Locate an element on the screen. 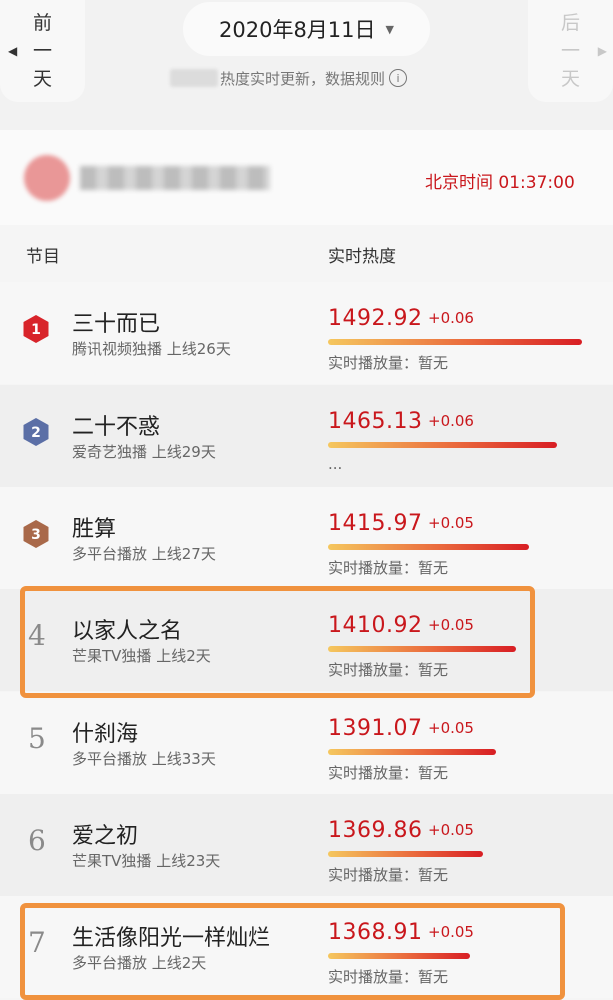 The height and width of the screenshot is (1000, 613). column-header-heat: 实时热度 is located at coordinates (362, 257).